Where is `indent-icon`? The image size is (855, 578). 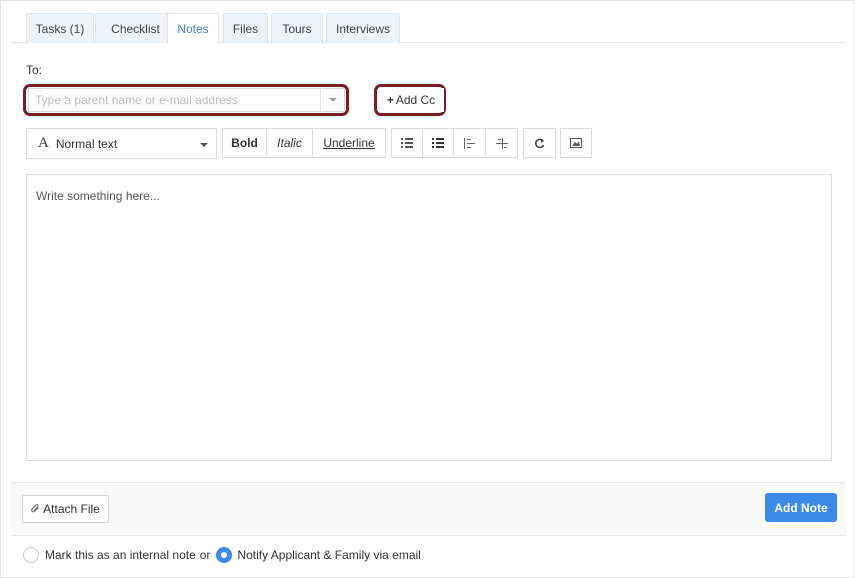 indent-icon is located at coordinates (501, 143).